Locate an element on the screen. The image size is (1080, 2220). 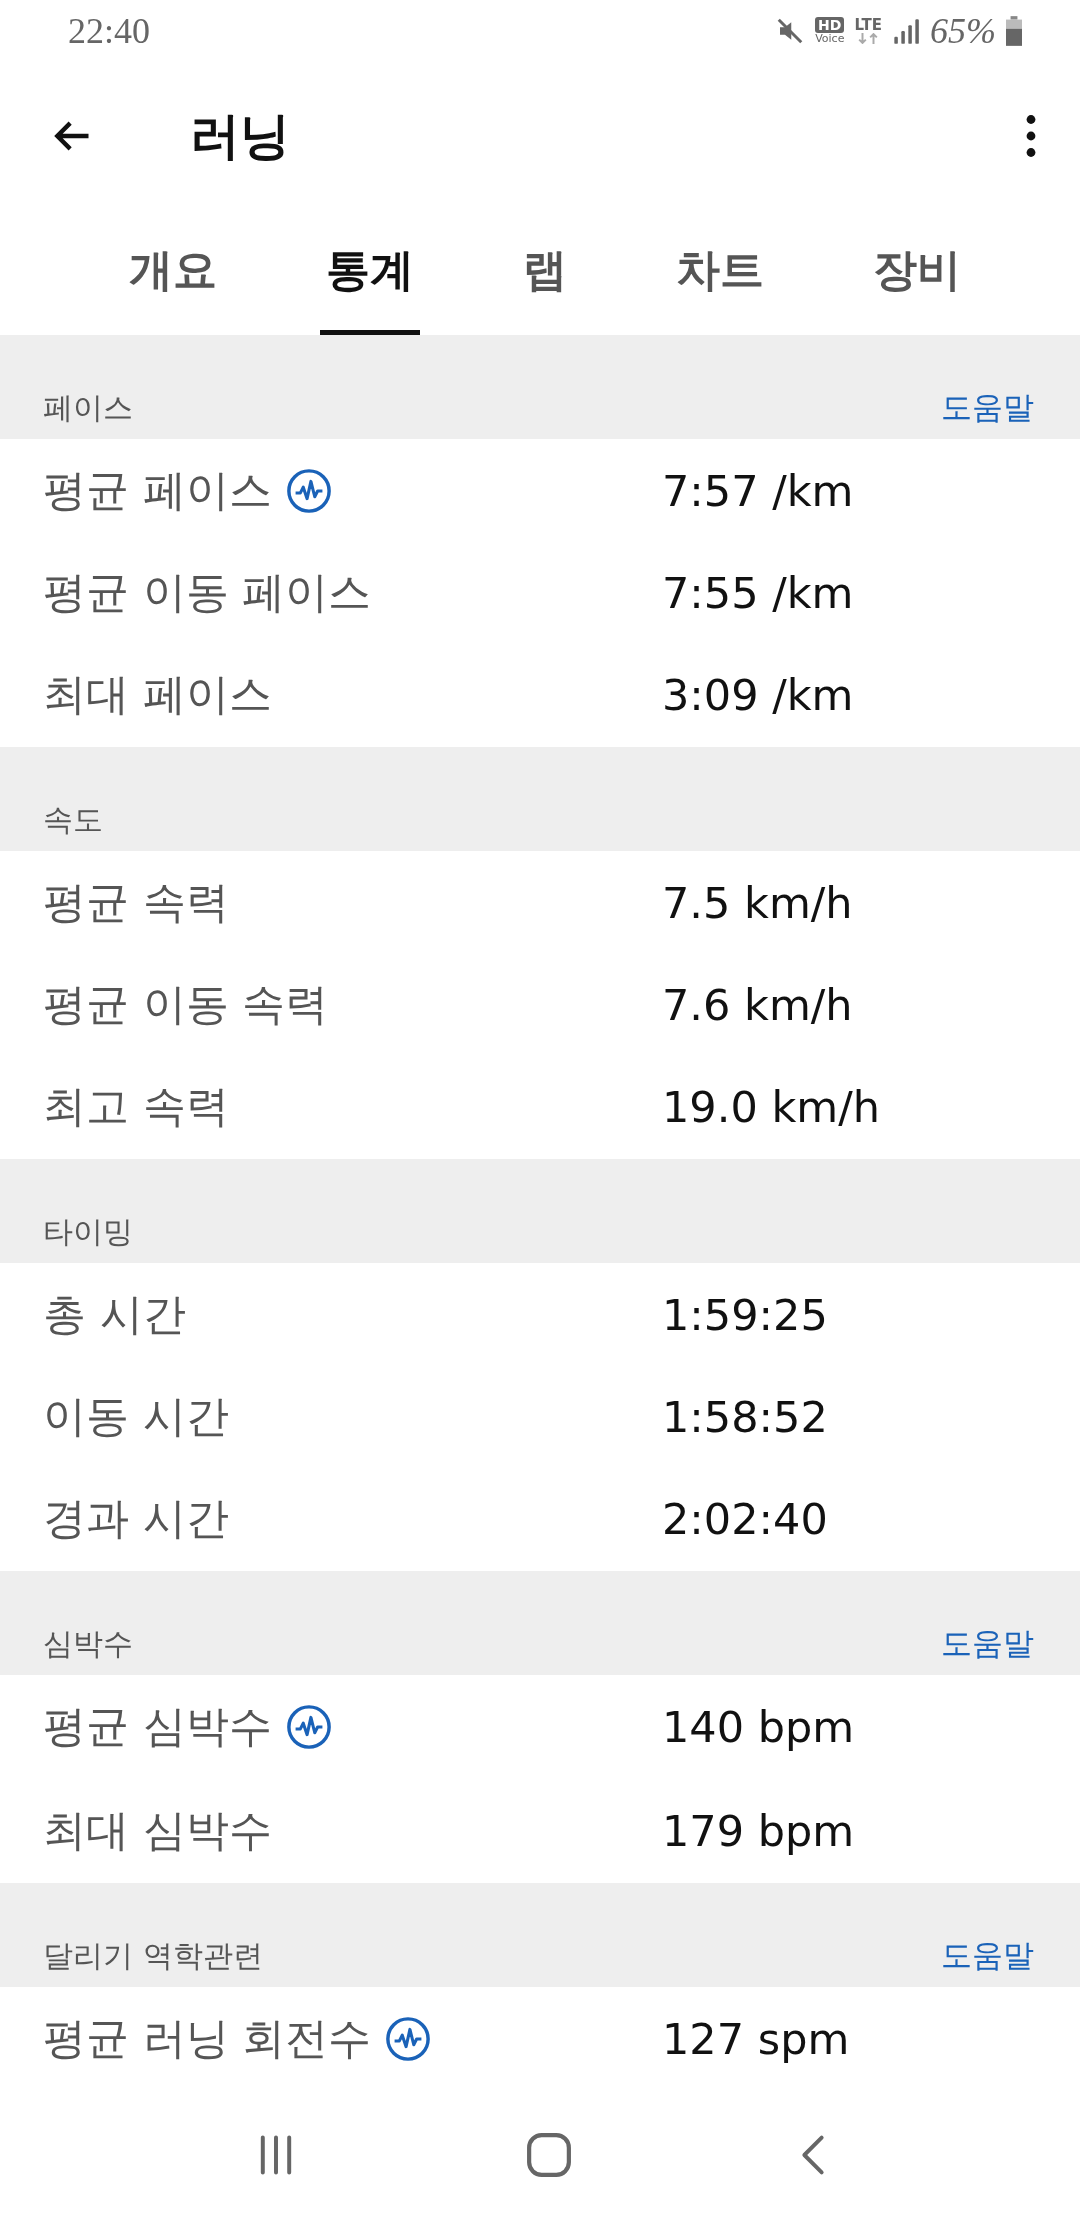
signal-icon is located at coordinates (906, 30).